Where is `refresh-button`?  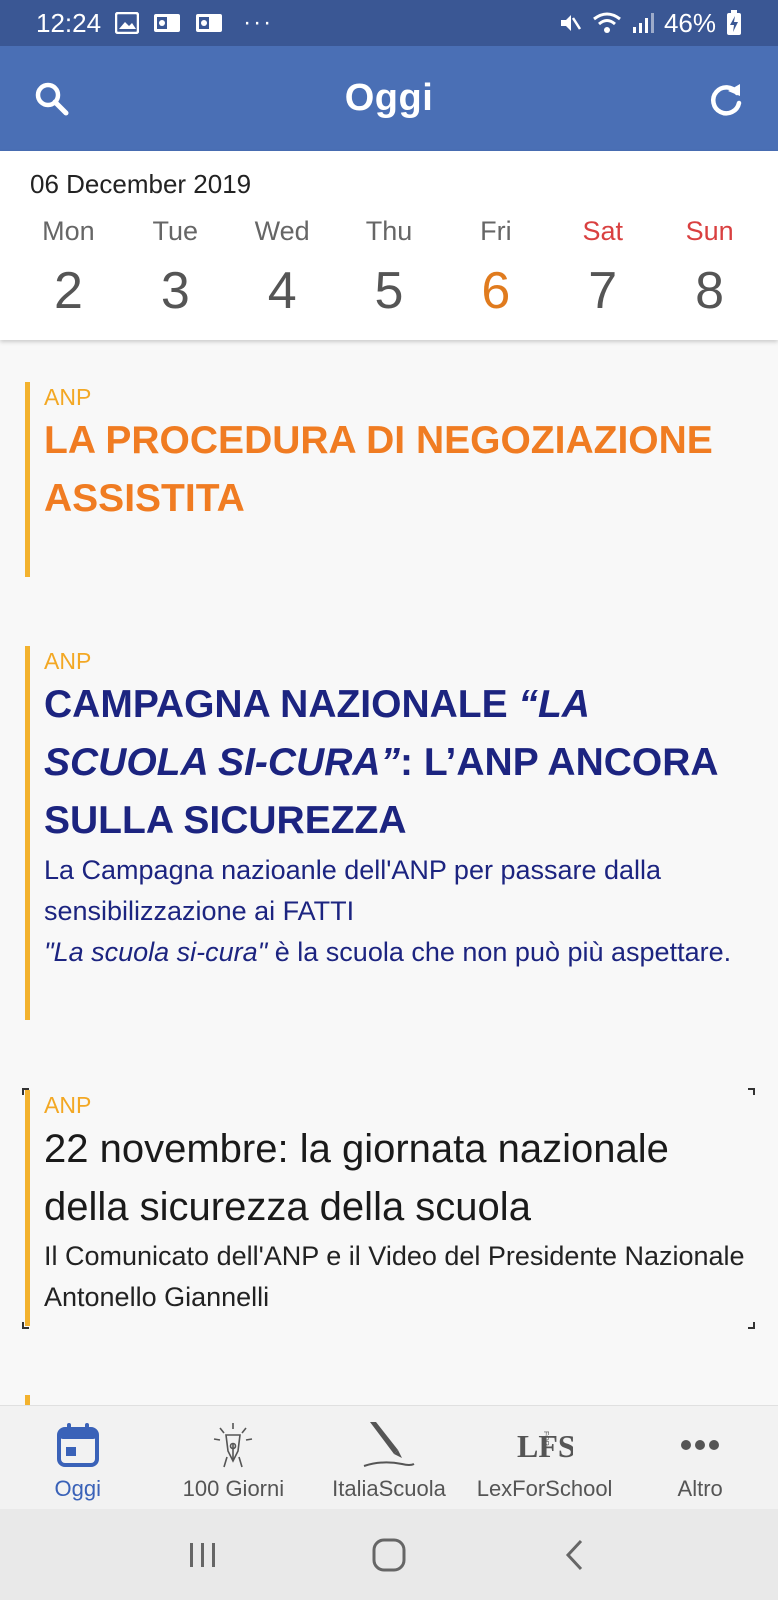 refresh-button is located at coordinates (726, 99).